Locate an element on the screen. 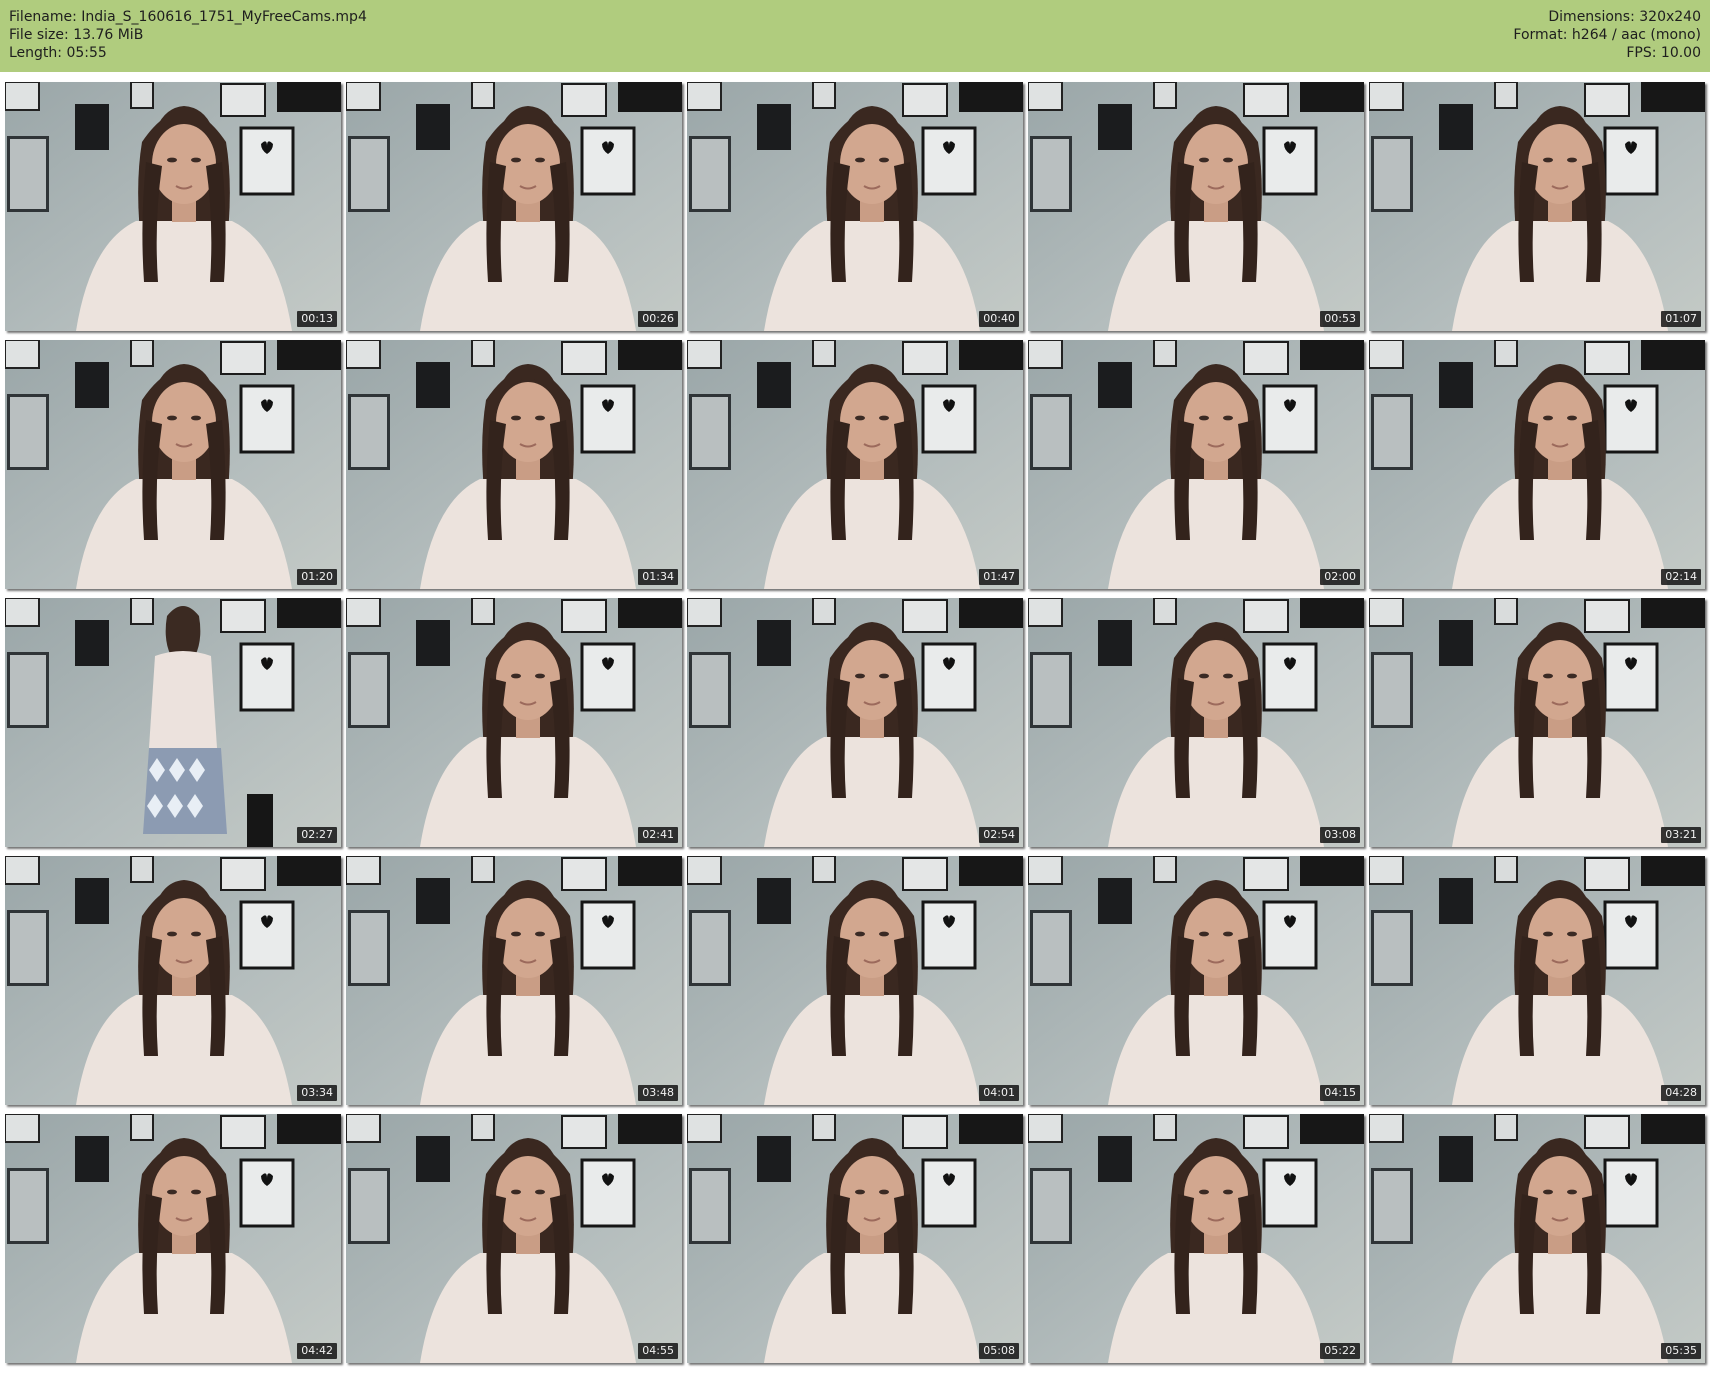 The height and width of the screenshot is (1373, 1710). video-frame-thumbnail: 04:28 is located at coordinates (1537, 980).